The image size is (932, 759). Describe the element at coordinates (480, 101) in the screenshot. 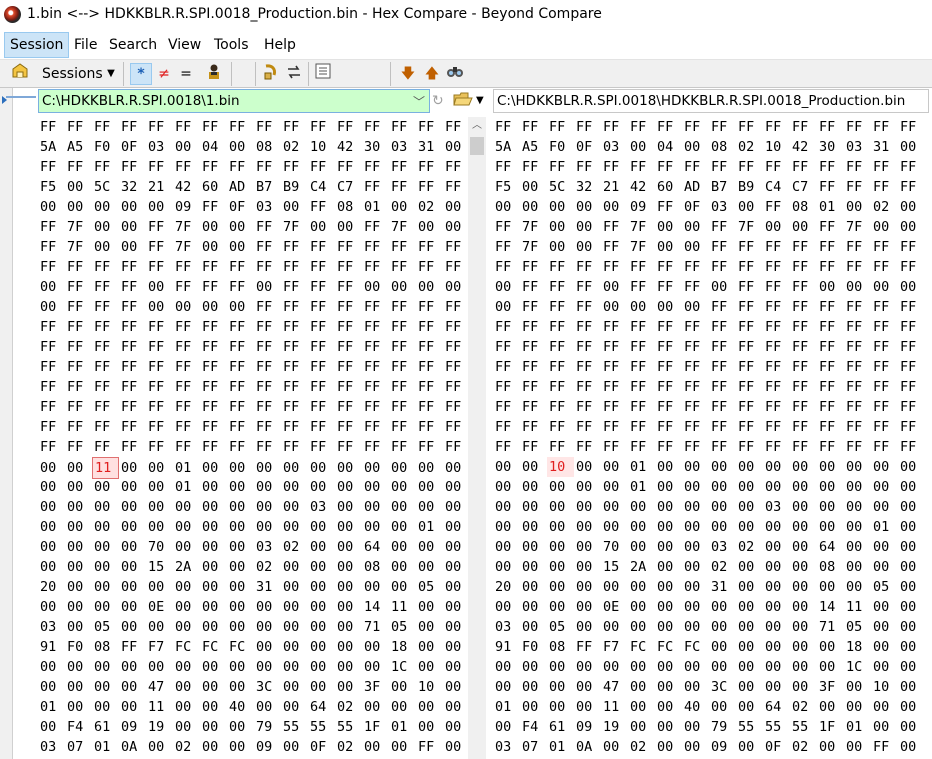

I see `browse-dropdown-icon: ▼` at that location.